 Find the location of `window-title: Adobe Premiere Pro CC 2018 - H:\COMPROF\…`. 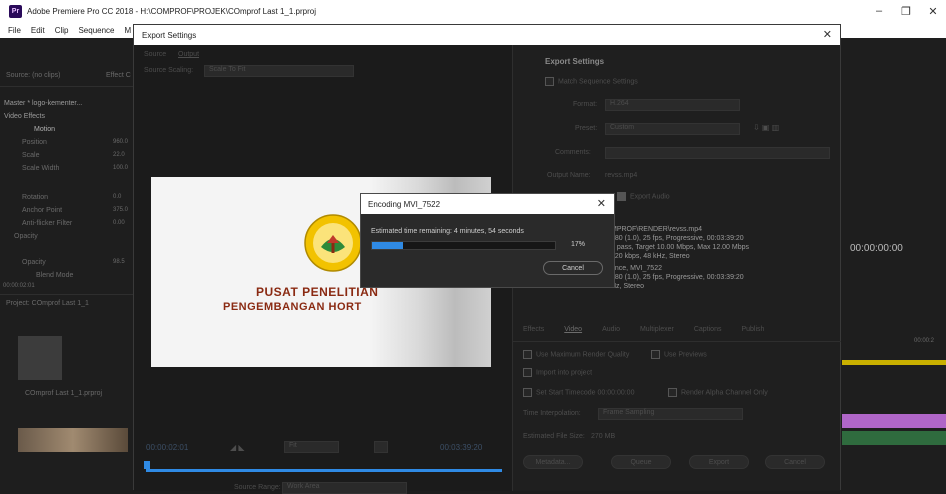

window-title: Adobe Premiere Pro CC 2018 - H:\COMPROF\… is located at coordinates (171, 11).